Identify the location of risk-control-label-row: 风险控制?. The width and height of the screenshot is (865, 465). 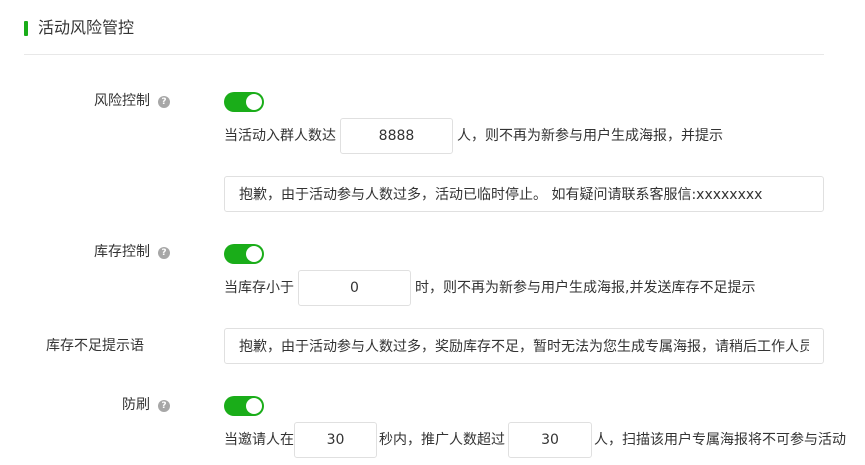
(115, 101).